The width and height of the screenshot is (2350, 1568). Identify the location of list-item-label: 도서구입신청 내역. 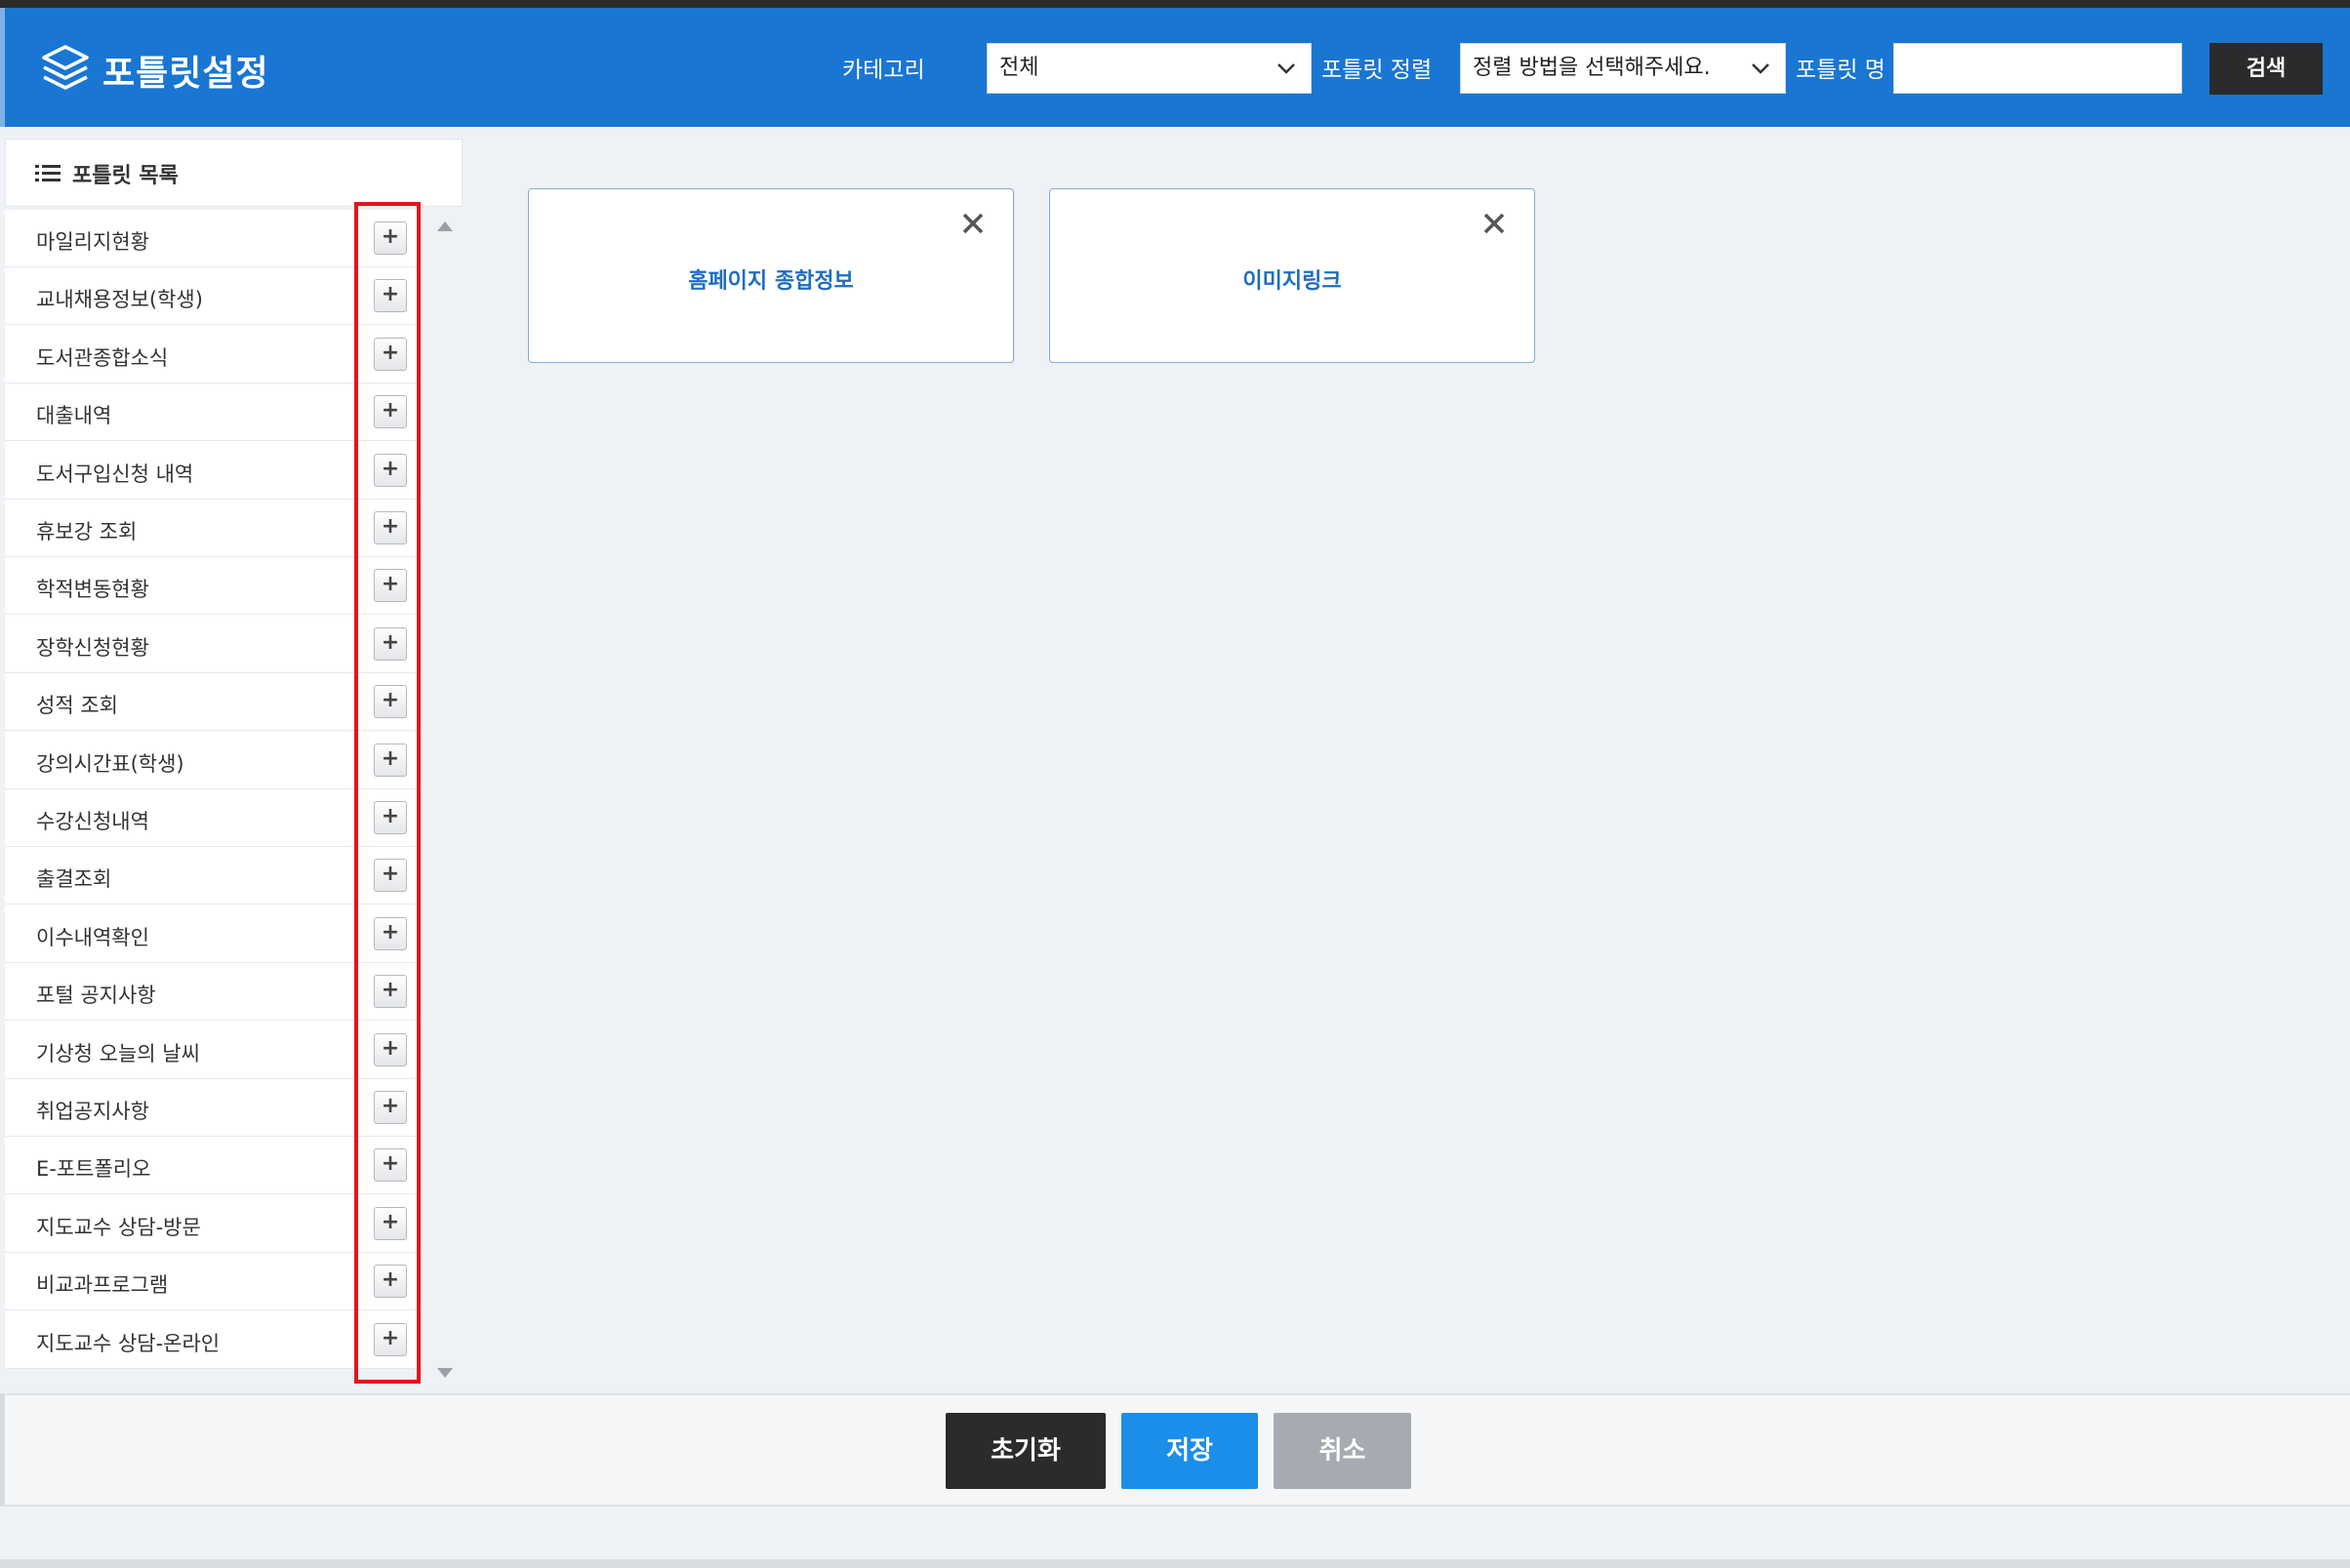
(115, 474).